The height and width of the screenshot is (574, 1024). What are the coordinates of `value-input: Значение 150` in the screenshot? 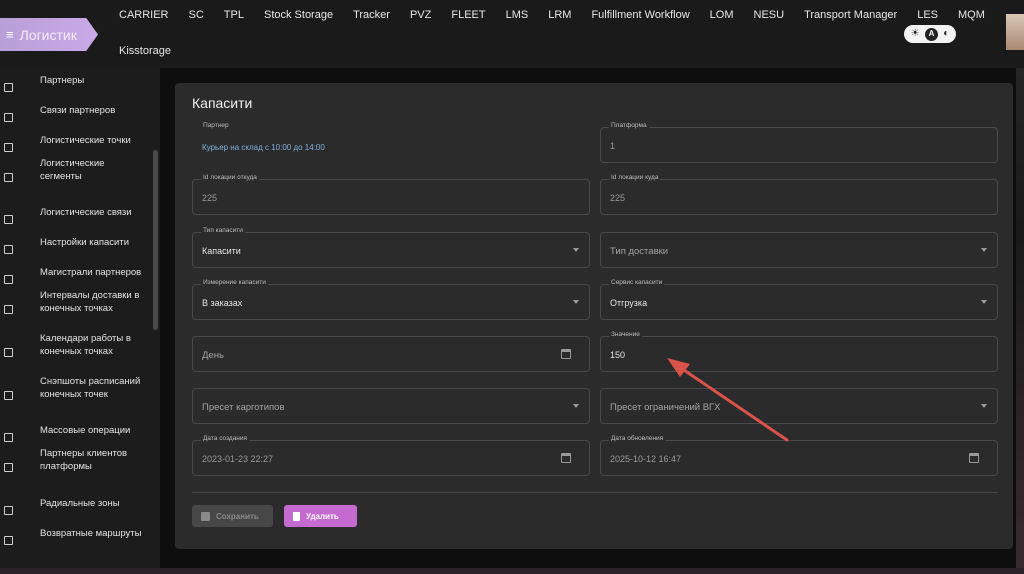 It's located at (799, 351).